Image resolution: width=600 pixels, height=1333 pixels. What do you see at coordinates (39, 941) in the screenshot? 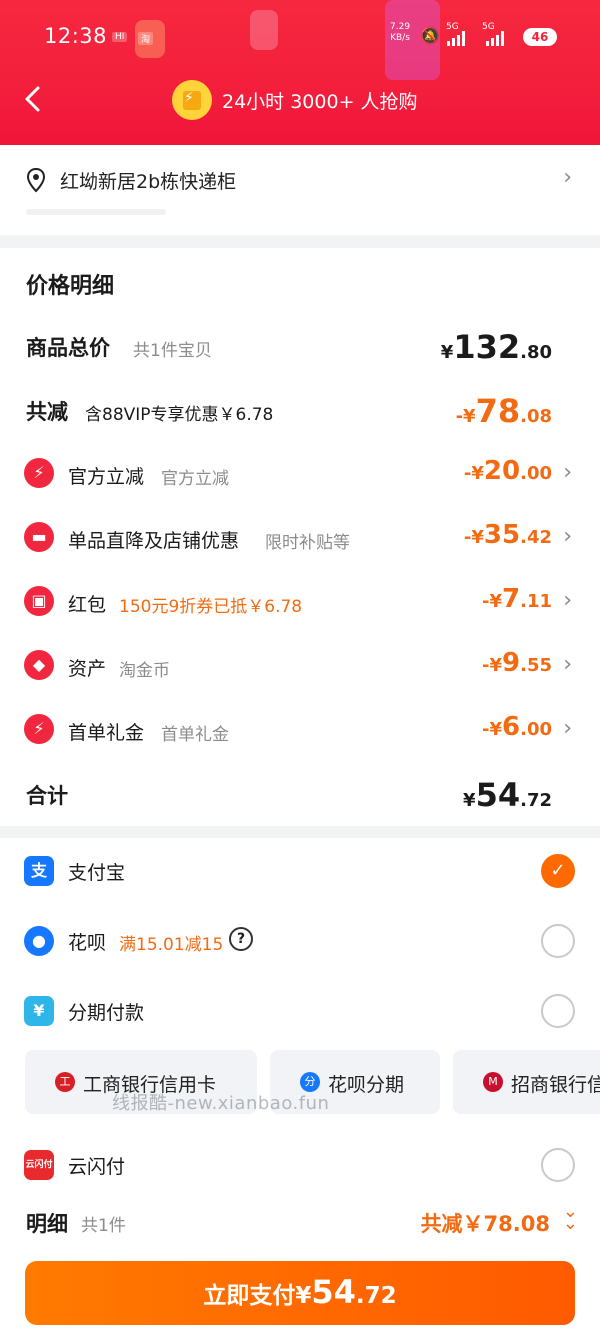
I see `huabei-icon: ●` at bounding box center [39, 941].